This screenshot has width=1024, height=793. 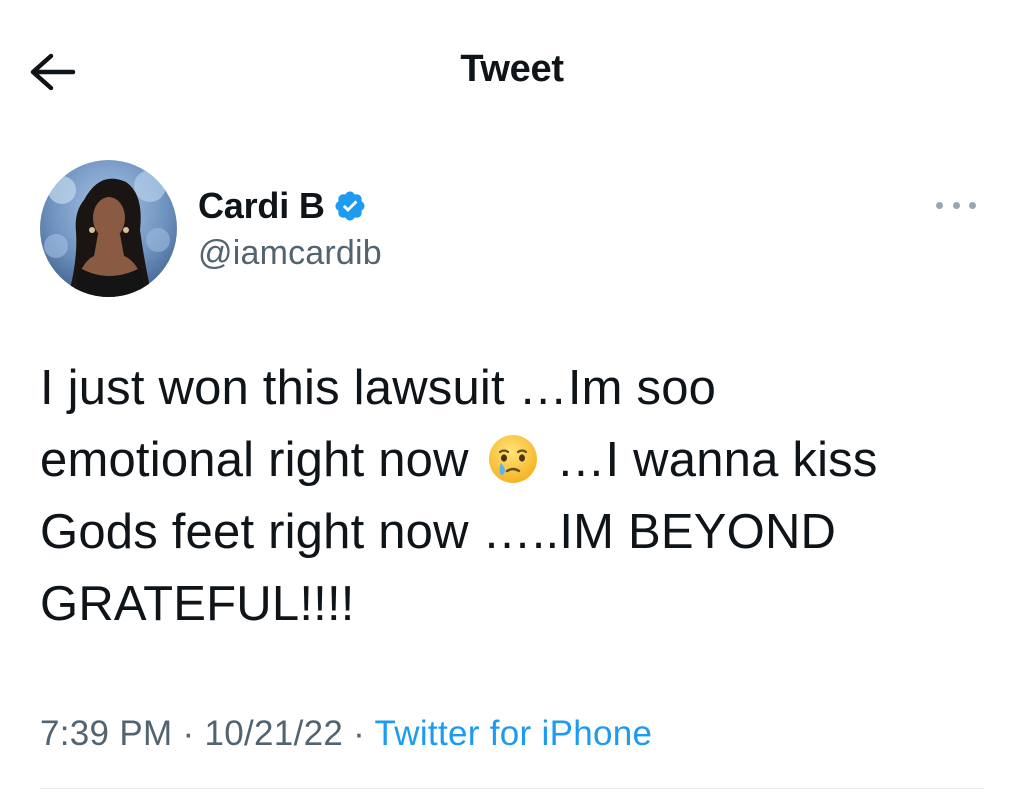 I want to click on tweet-line: Gods feet right now …..IM BEYOND, so click(x=438, y=532).